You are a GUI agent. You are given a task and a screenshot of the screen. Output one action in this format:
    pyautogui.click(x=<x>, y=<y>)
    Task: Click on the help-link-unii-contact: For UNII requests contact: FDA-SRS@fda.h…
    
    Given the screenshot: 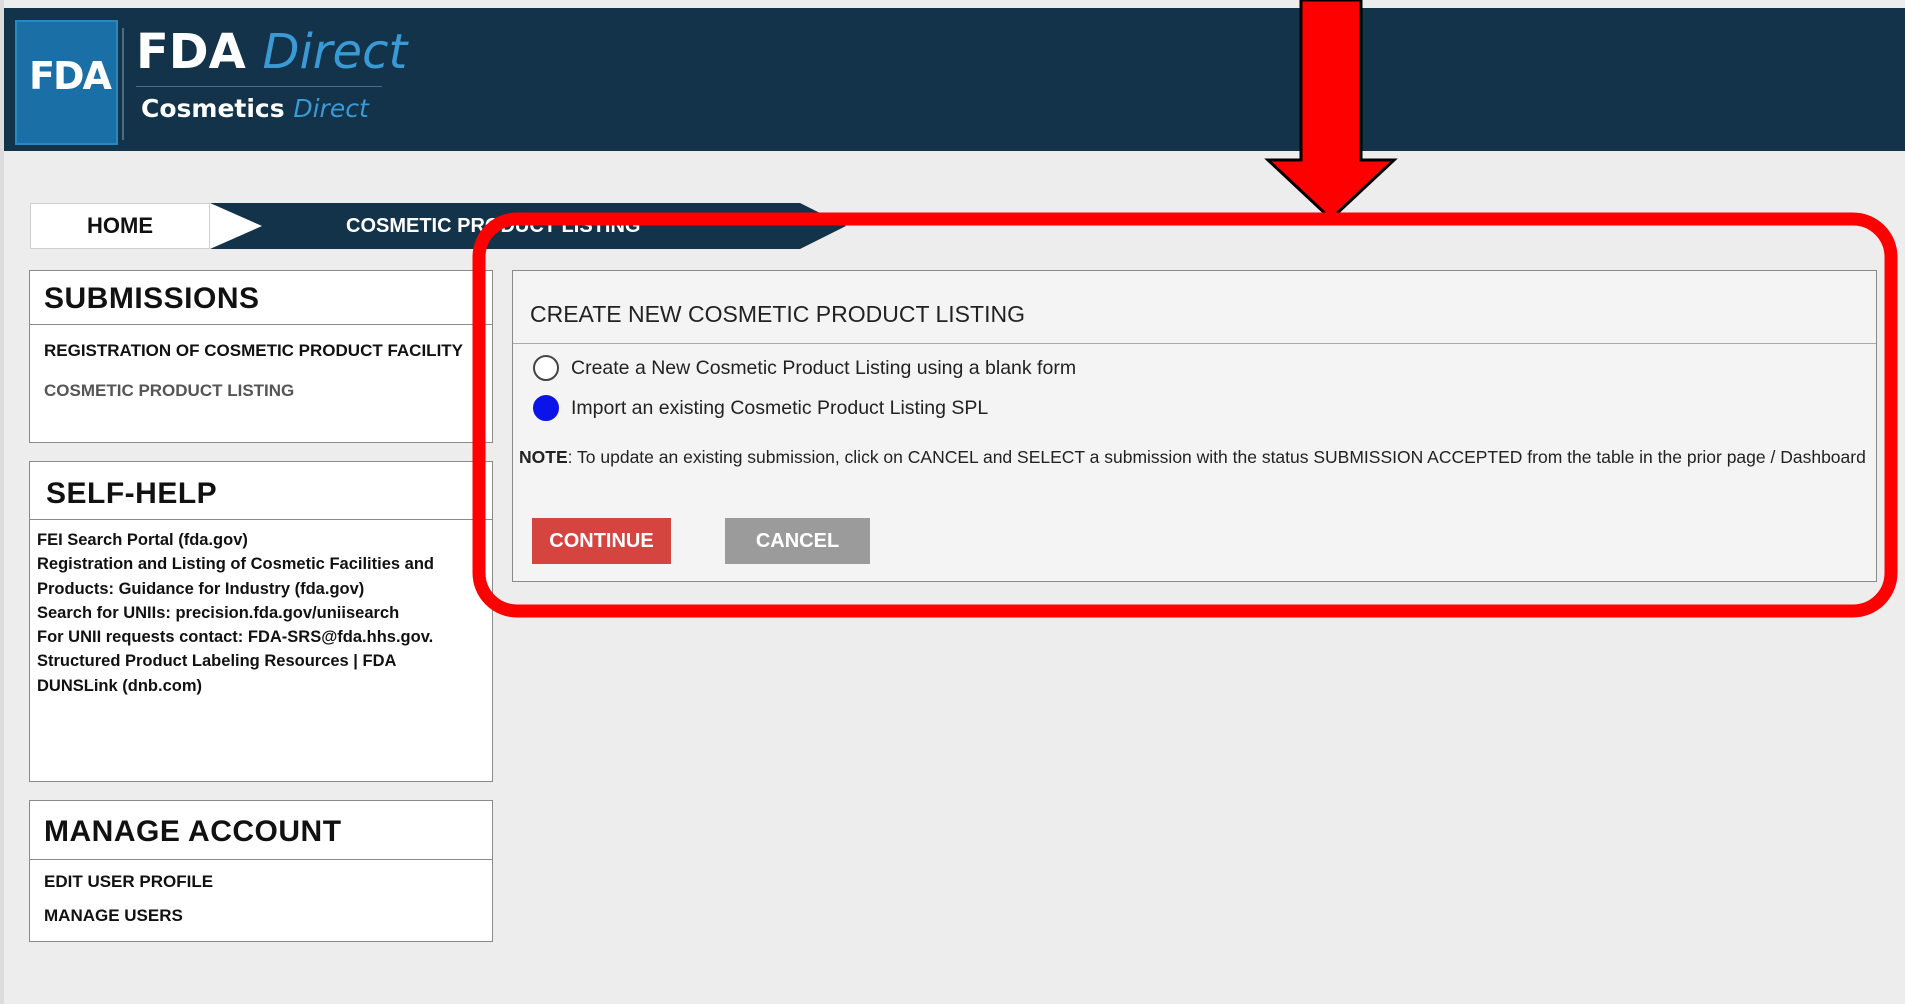 What is the action you would take?
    pyautogui.click(x=264, y=637)
    